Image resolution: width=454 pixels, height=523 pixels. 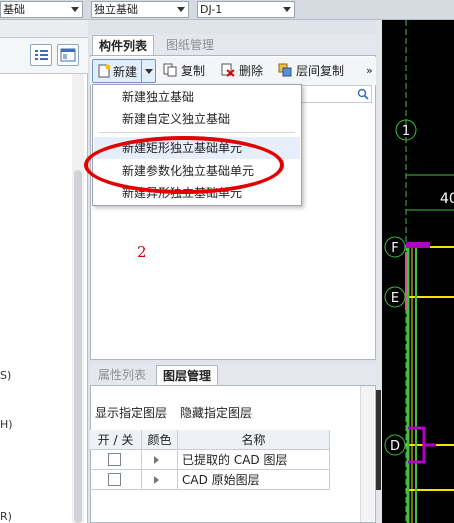 What do you see at coordinates (228, 70) in the screenshot?
I see `delete-icon` at bounding box center [228, 70].